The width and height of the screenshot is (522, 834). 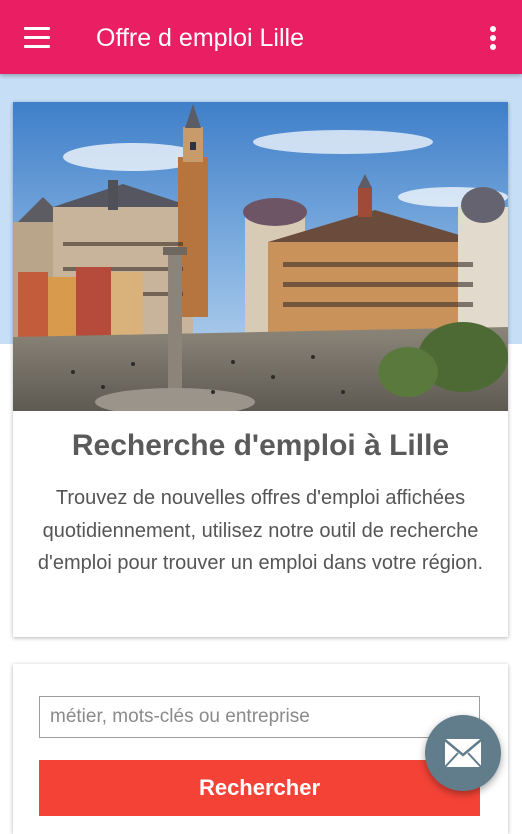 I want to click on app-title: Offre d emploi Lille, so click(x=200, y=38).